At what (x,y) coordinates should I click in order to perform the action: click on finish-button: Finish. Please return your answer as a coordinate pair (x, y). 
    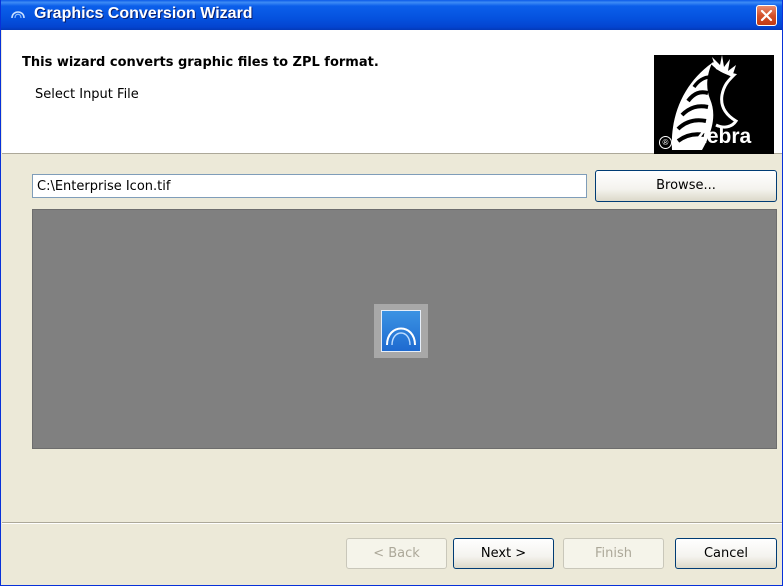
    Looking at the image, I should click on (613, 553).